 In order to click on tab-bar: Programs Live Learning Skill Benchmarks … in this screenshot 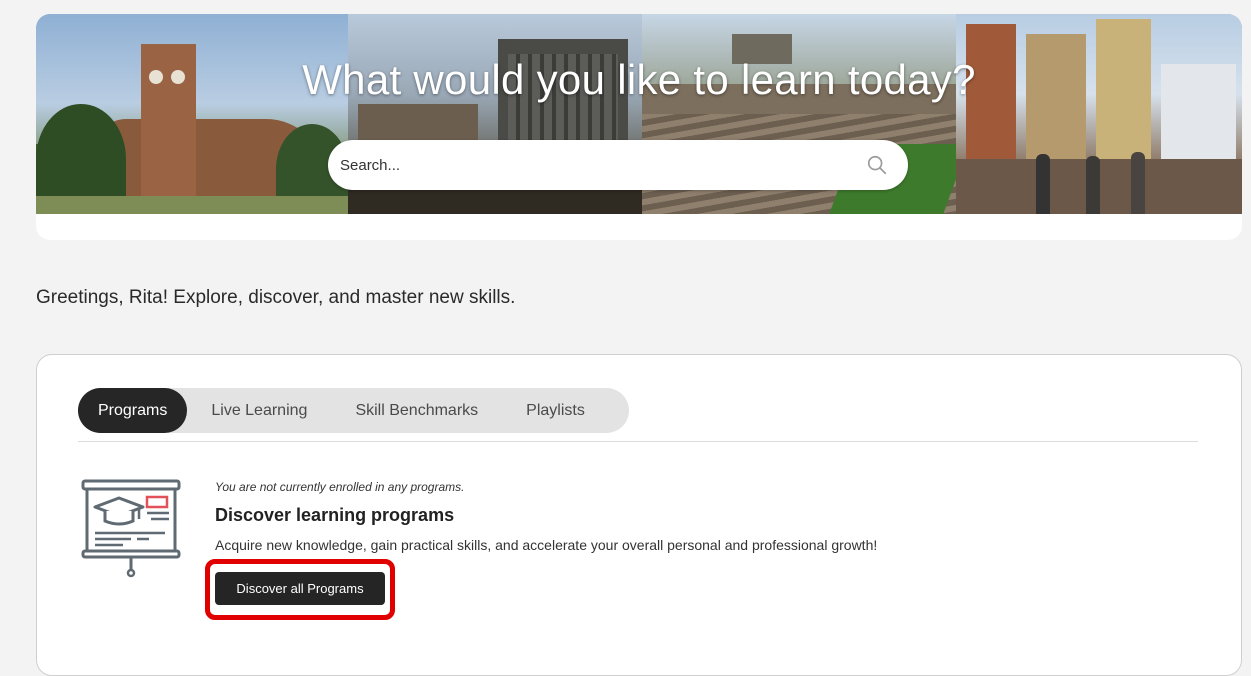, I will do `click(353, 410)`.